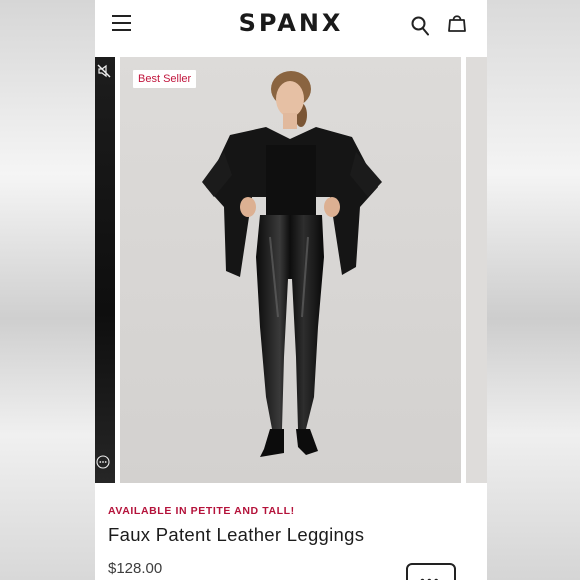 Image resolution: width=580 pixels, height=580 pixels. I want to click on menu-icon, so click(121, 23).